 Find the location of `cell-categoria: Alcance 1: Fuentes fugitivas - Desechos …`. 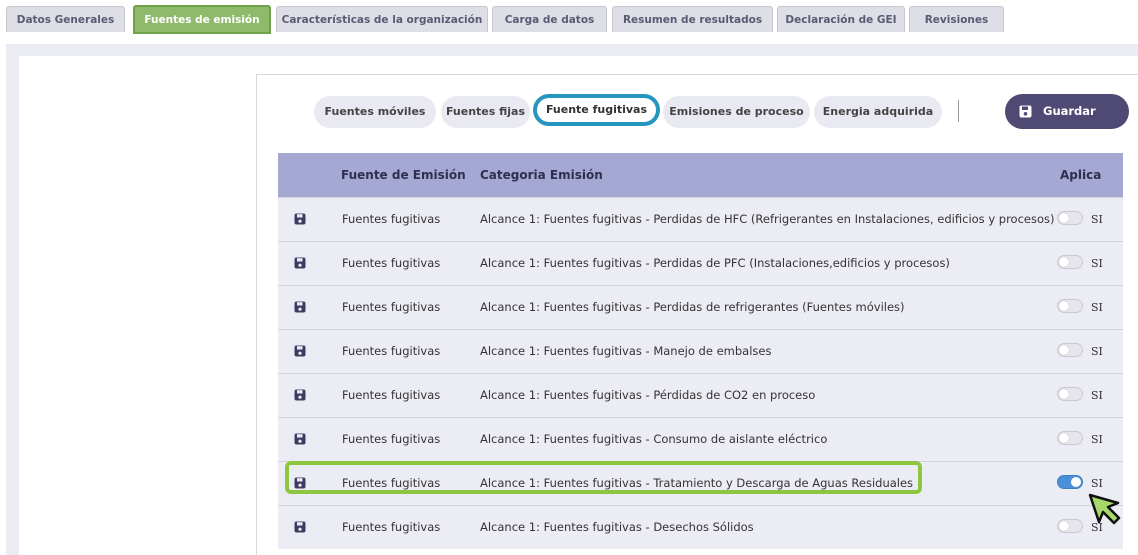

cell-categoria: Alcance 1: Fuentes fugitivas - Desechos … is located at coordinates (617, 527).